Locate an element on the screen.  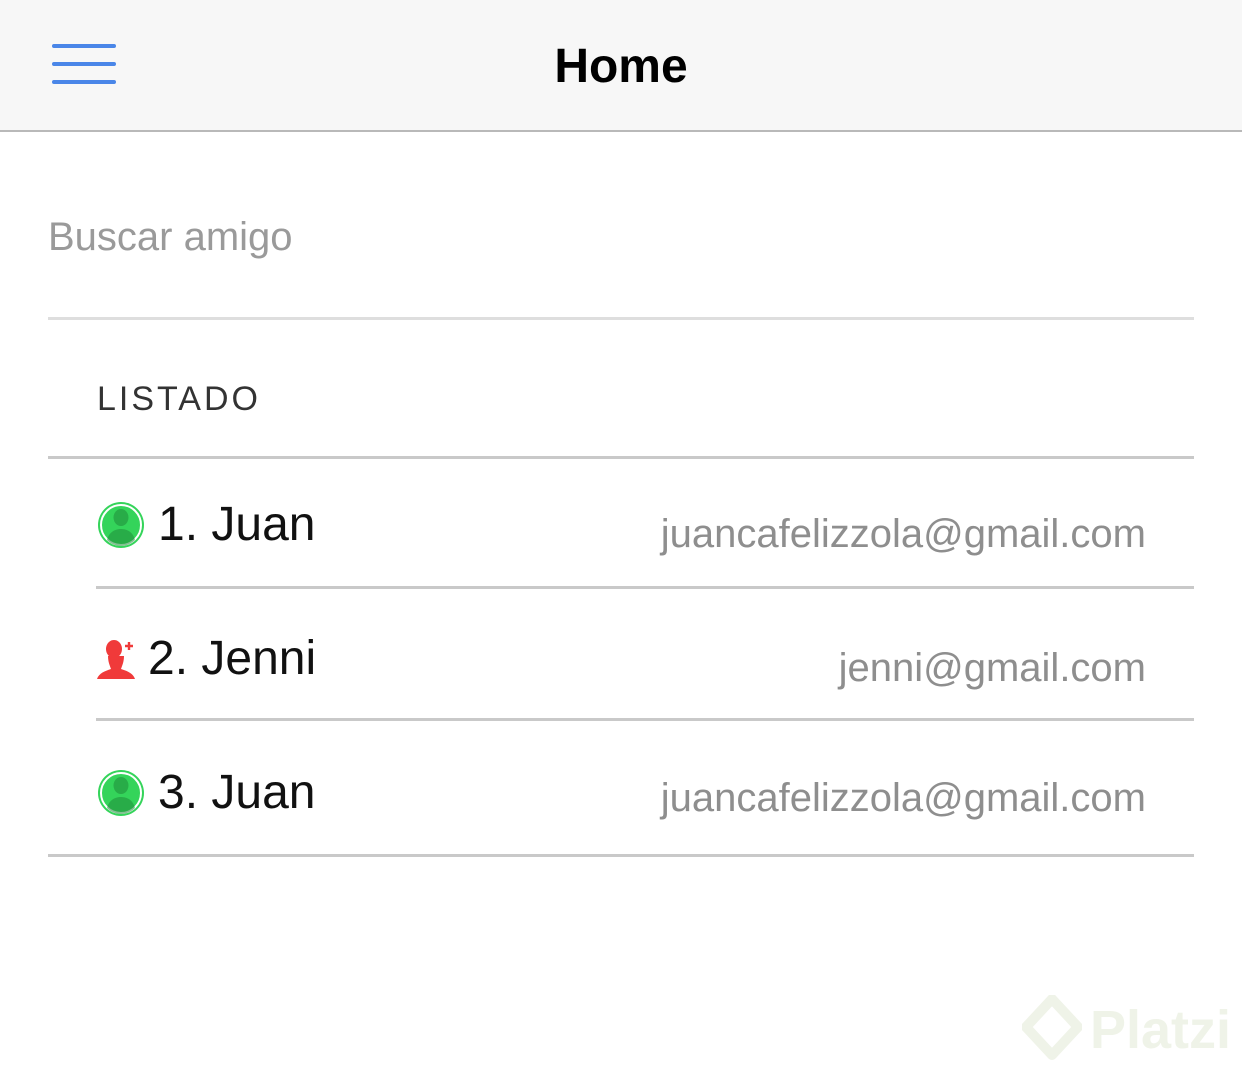
section-title: LISTADO is located at coordinates (179, 399).